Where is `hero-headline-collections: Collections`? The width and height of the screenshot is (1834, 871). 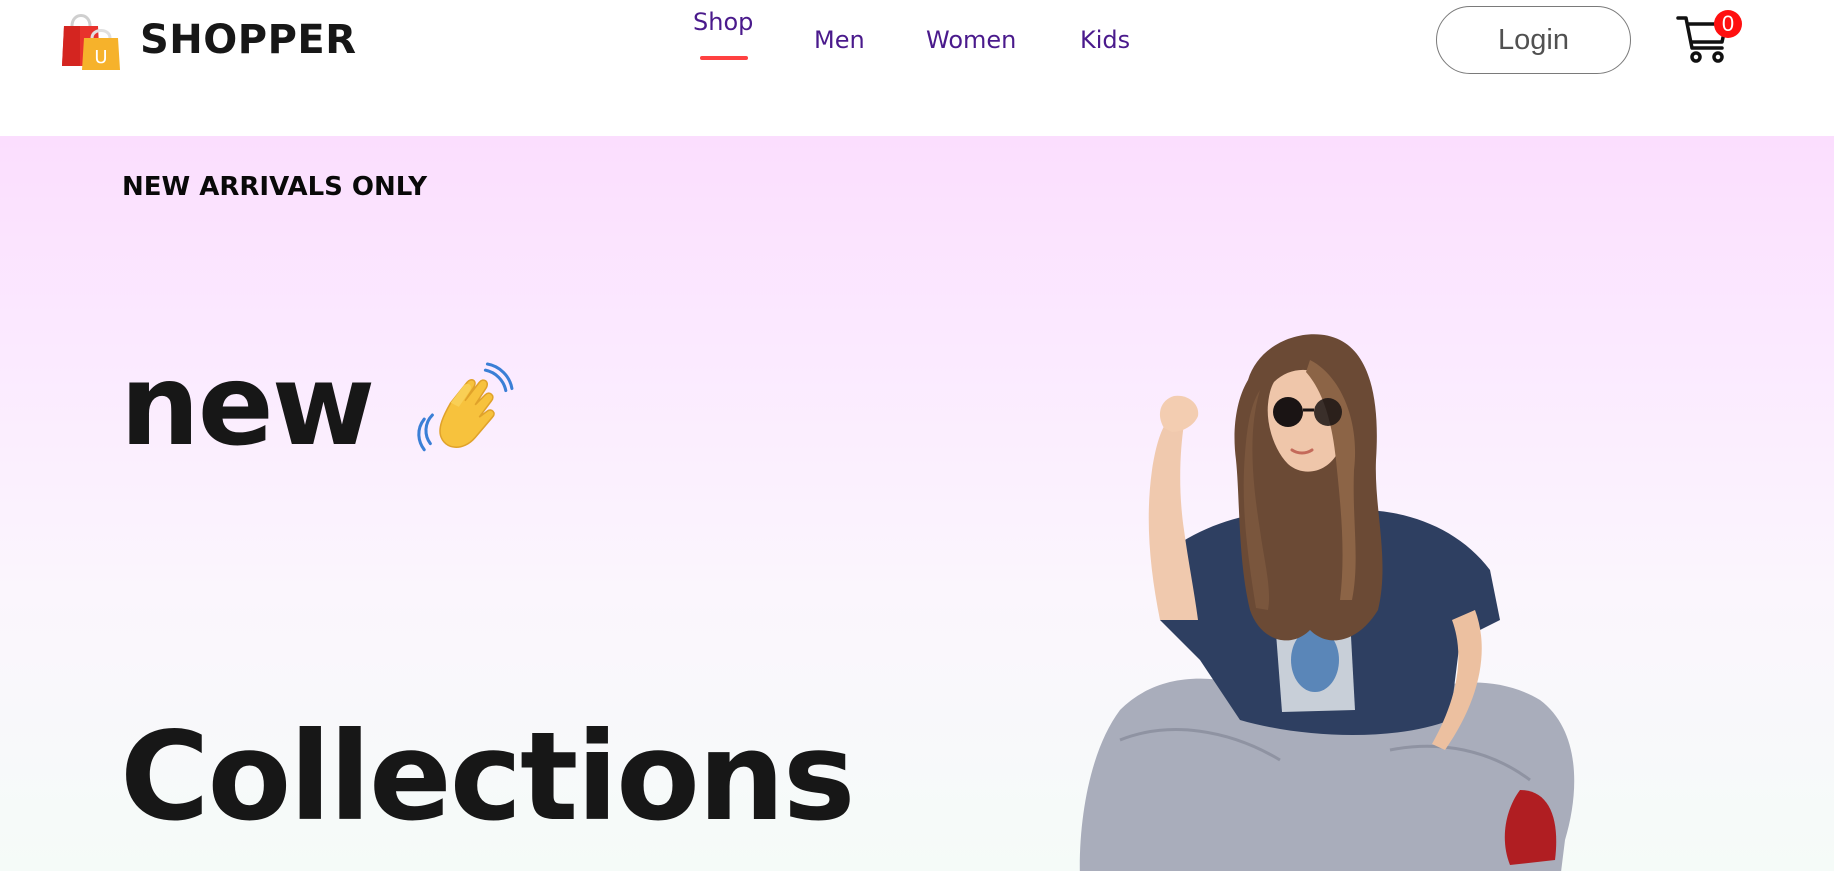
hero-headline-collections: Collections is located at coordinates (487, 777).